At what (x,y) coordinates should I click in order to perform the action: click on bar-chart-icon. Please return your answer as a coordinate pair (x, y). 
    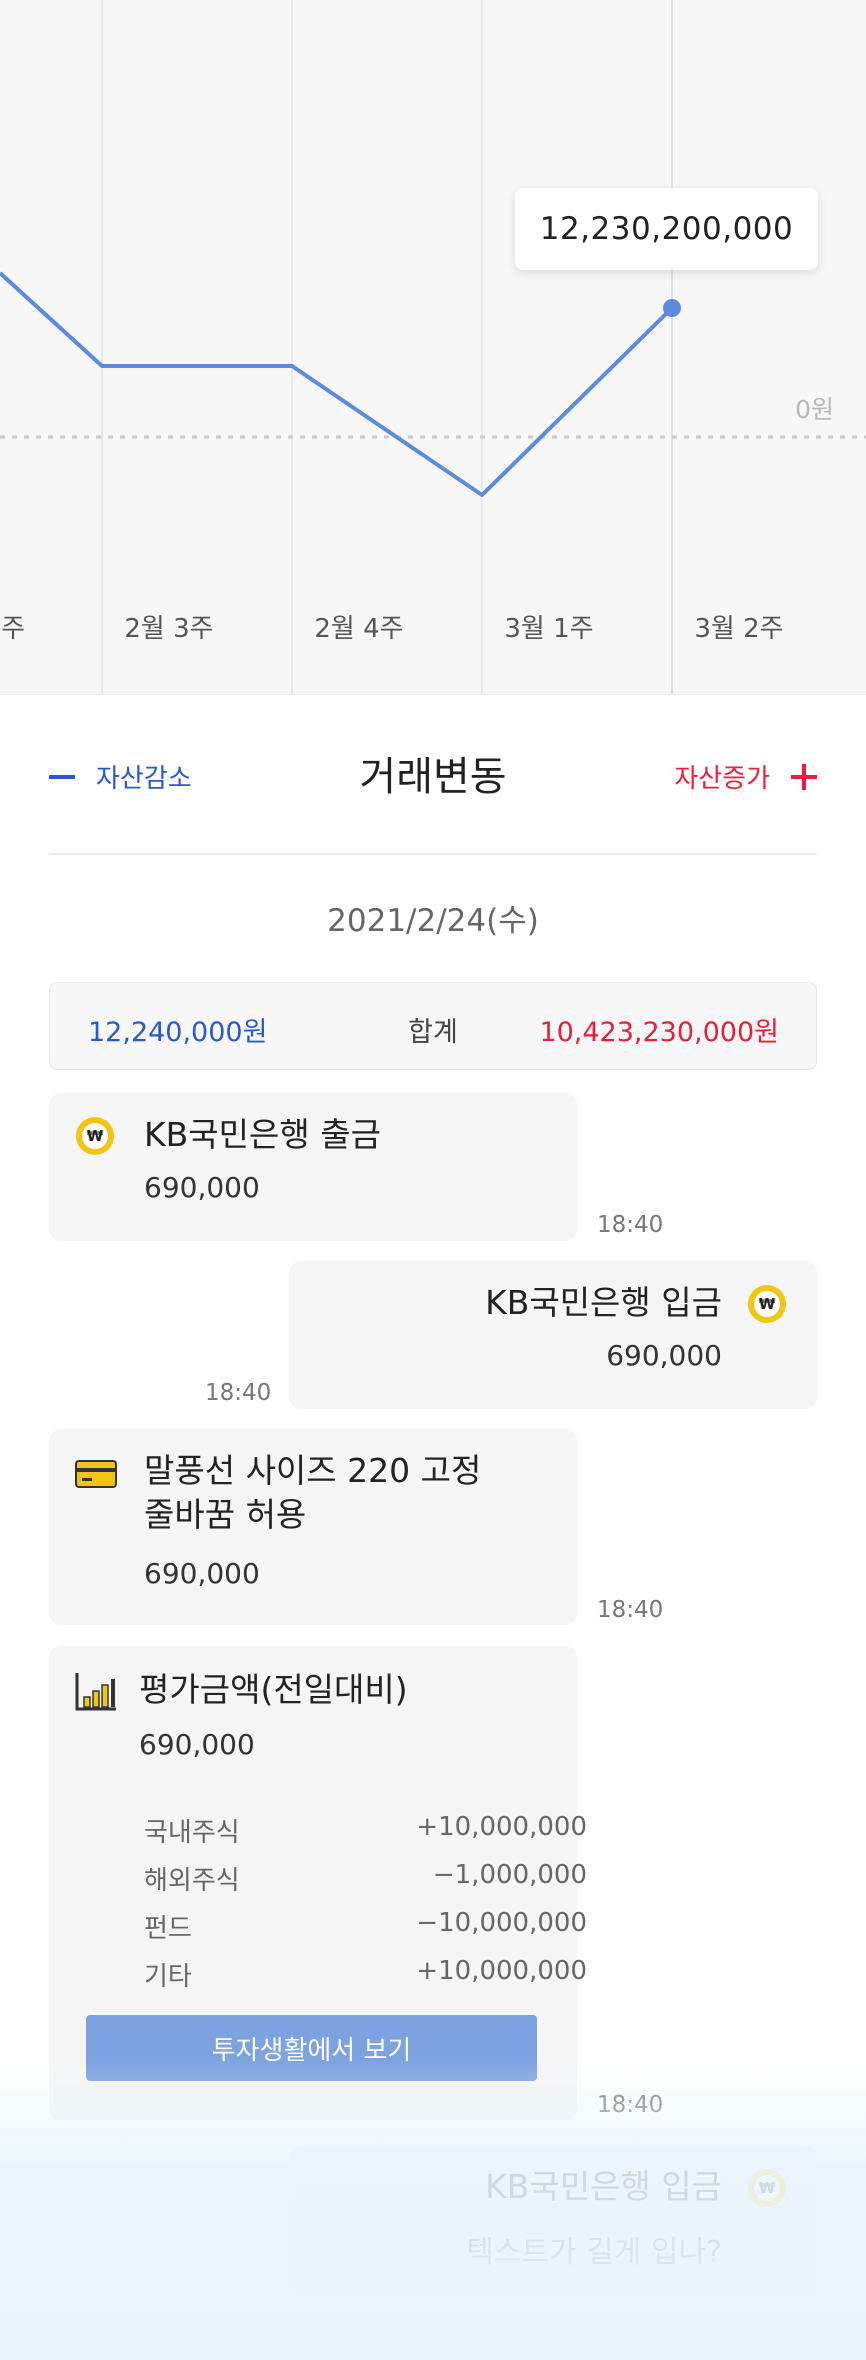
    Looking at the image, I should click on (95, 1692).